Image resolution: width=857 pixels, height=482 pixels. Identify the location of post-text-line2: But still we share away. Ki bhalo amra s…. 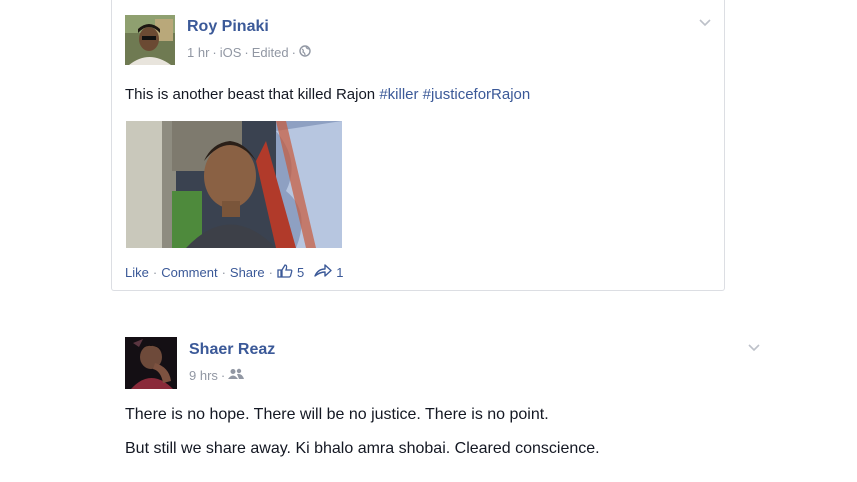
(362, 448).